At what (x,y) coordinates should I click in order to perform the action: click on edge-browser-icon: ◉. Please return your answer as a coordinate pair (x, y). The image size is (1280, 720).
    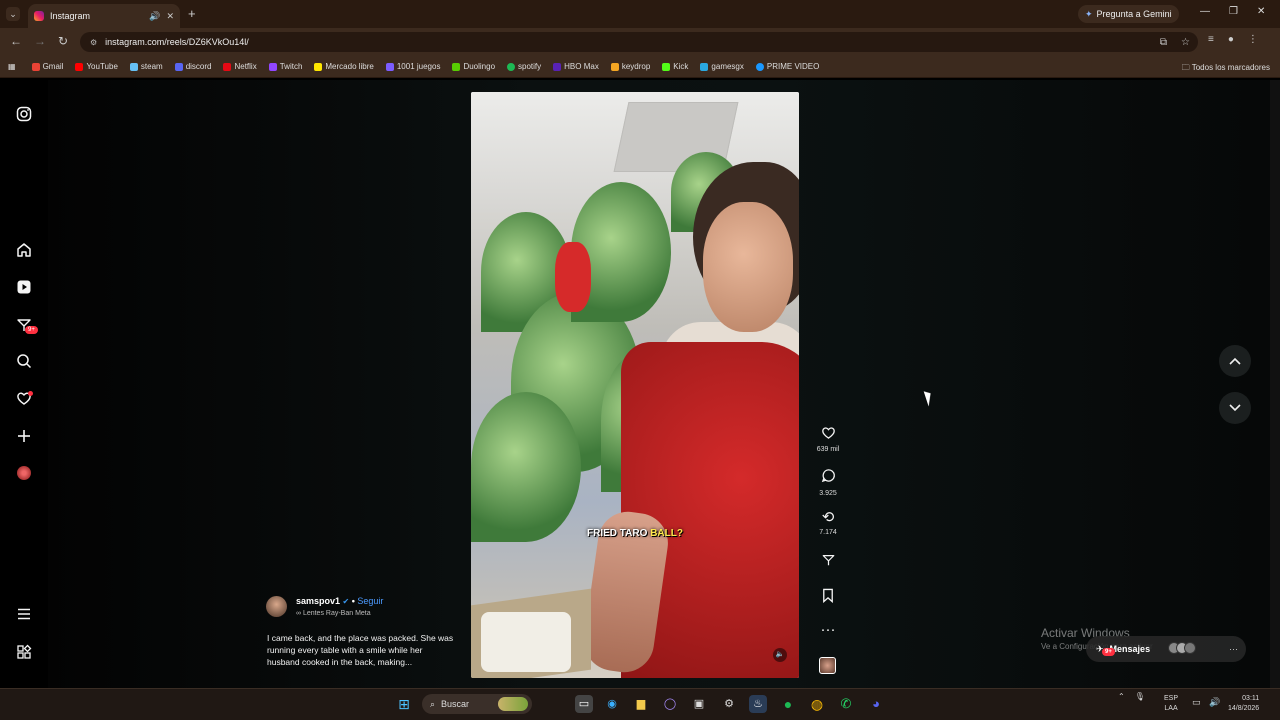
    Looking at the image, I should click on (612, 704).